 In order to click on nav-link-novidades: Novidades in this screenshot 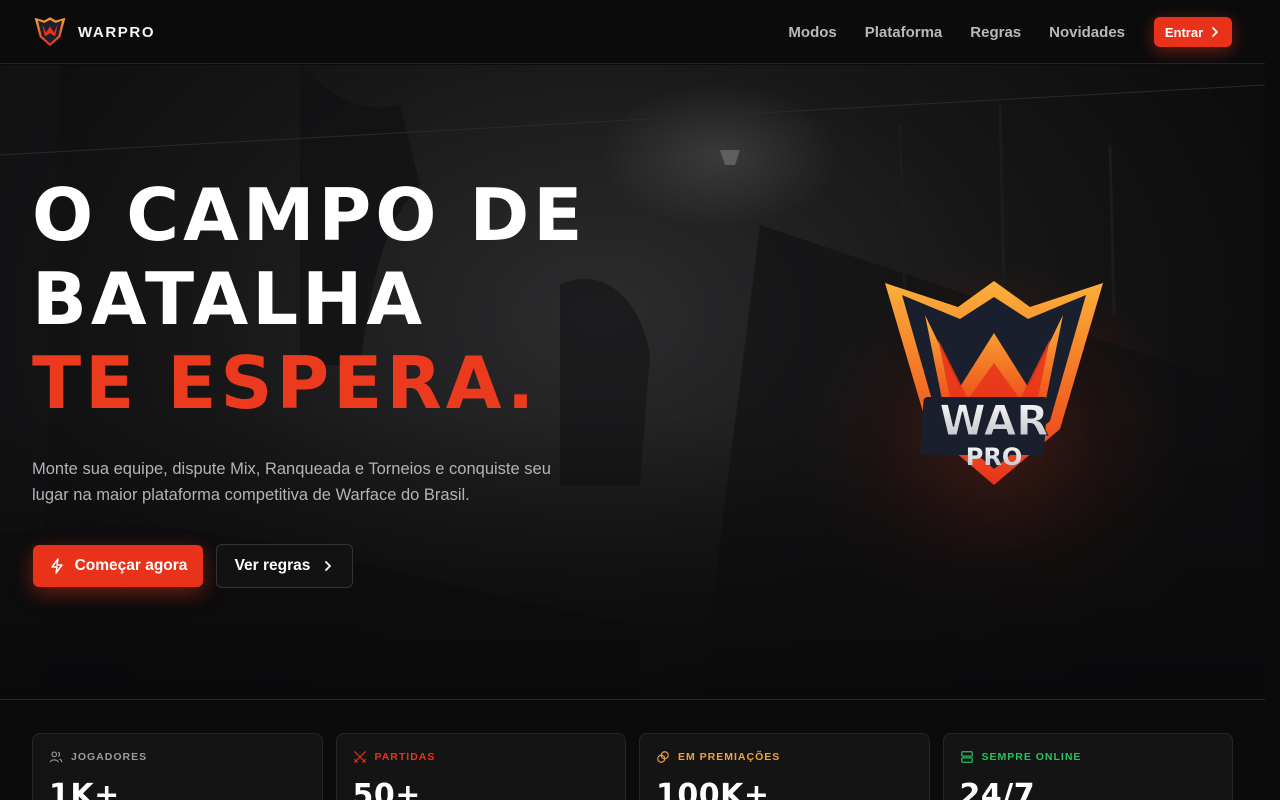, I will do `click(1087, 32)`.